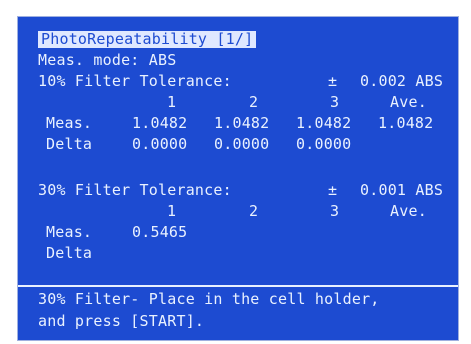  Describe the element at coordinates (172, 211) in the screenshot. I see `section2-header-1: 1` at that location.